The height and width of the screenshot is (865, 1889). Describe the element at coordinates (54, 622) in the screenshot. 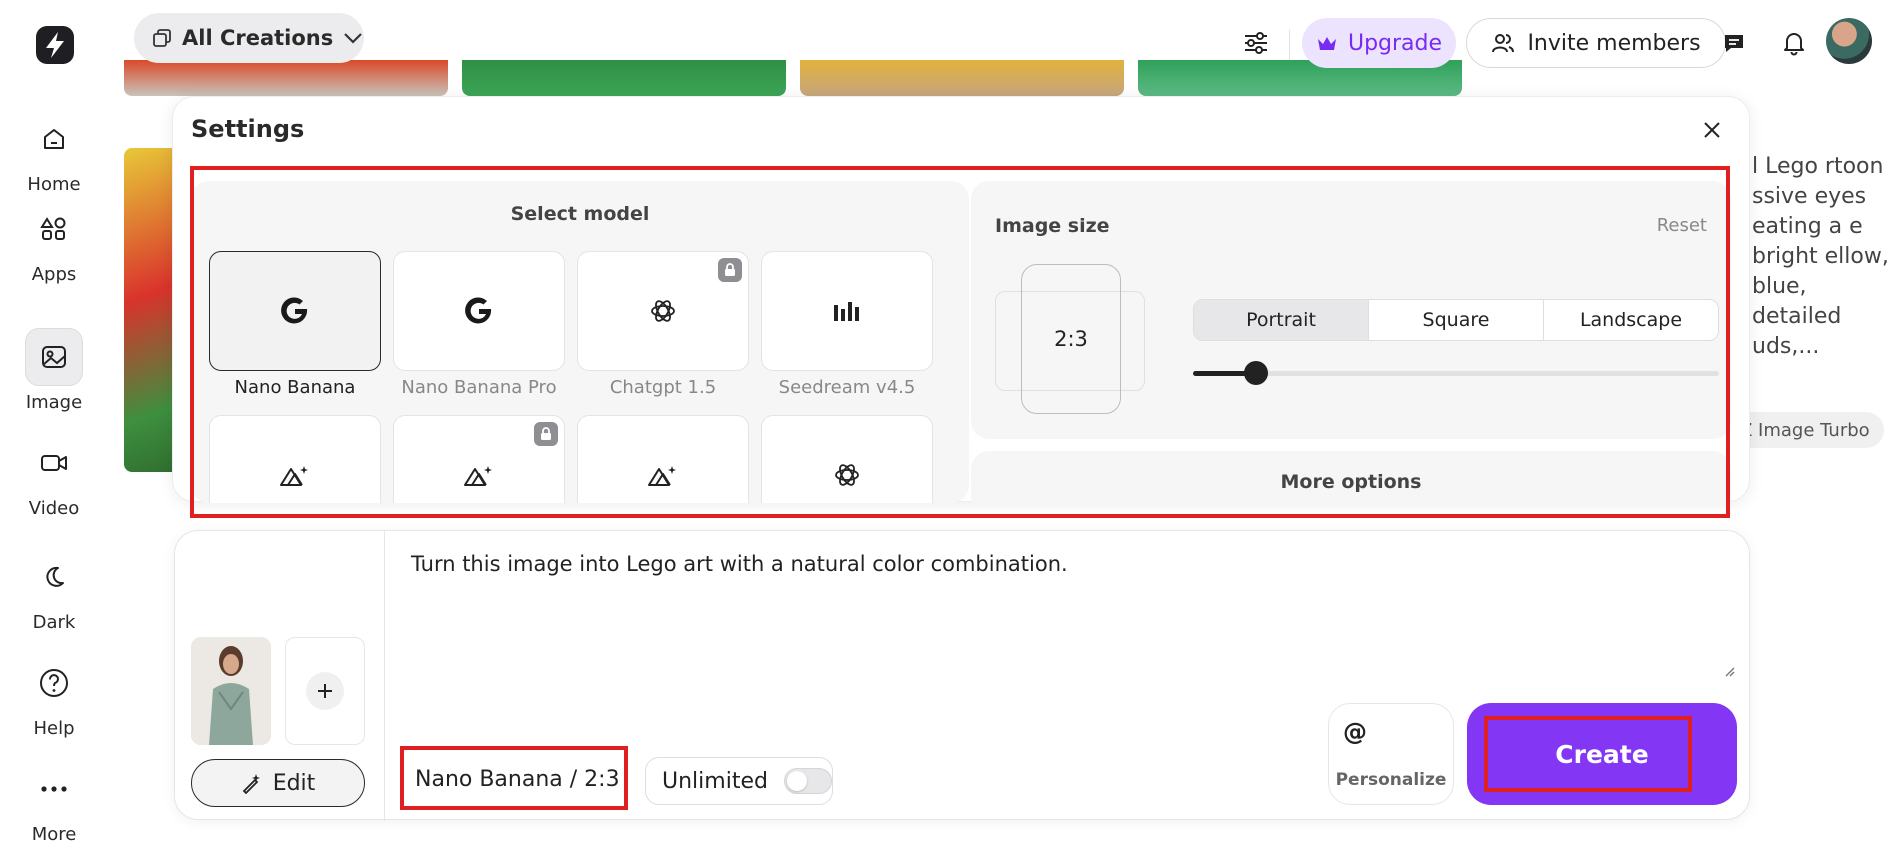

I see `sidebar-item-label: Dark` at that location.